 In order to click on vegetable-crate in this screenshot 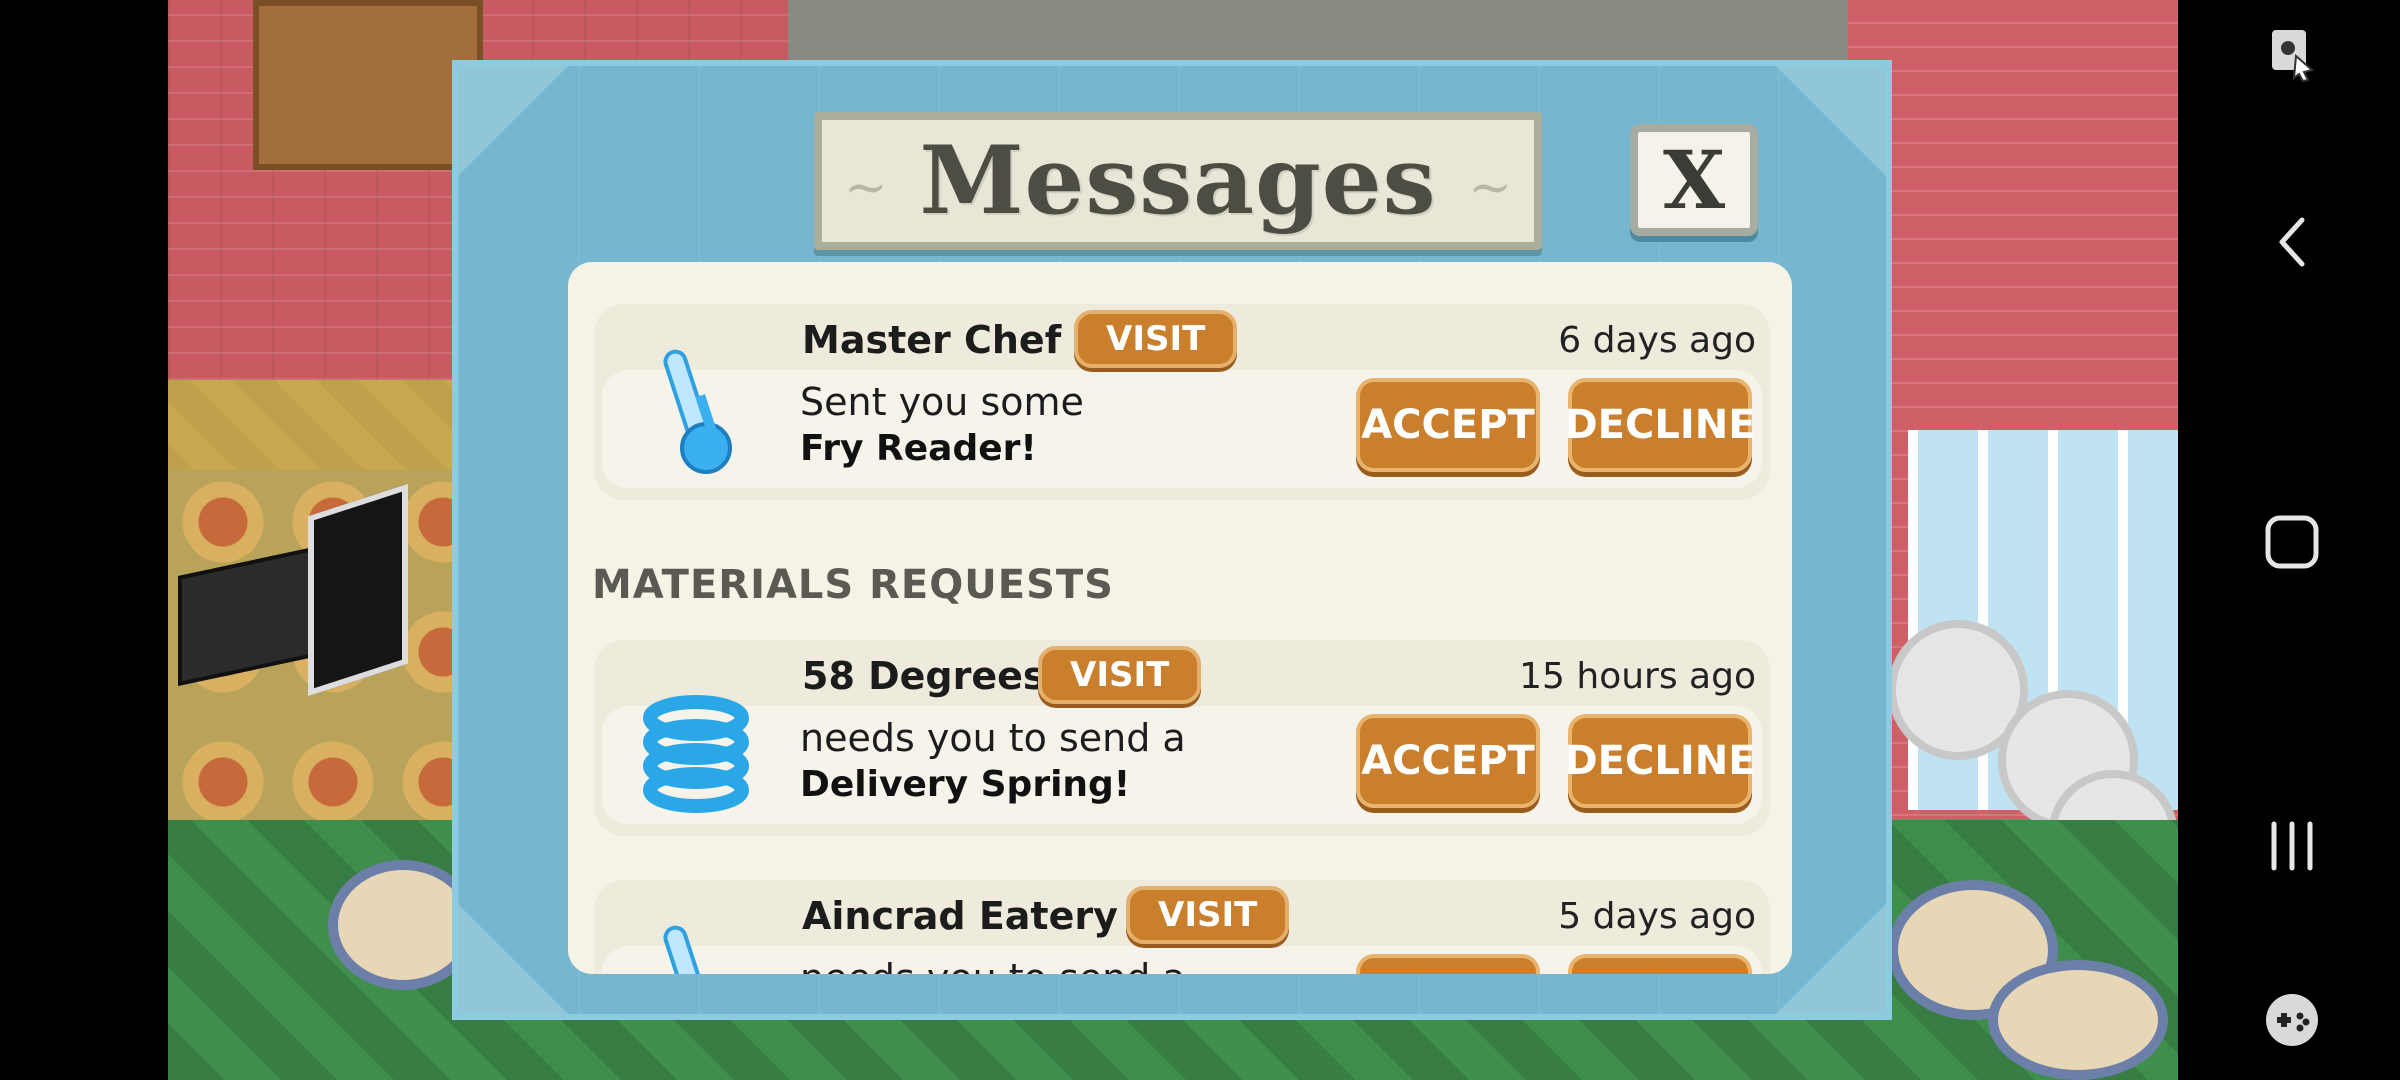, I will do `click(368, 85)`.